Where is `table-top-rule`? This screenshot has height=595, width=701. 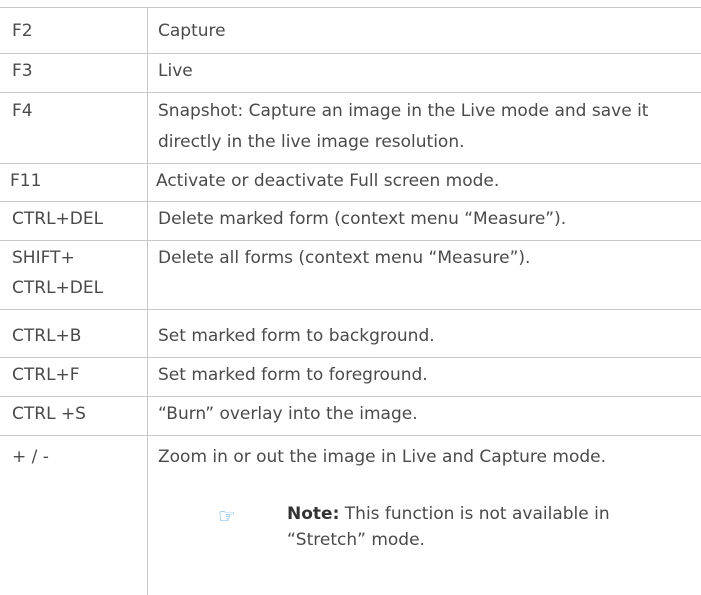
table-top-rule is located at coordinates (350, 7).